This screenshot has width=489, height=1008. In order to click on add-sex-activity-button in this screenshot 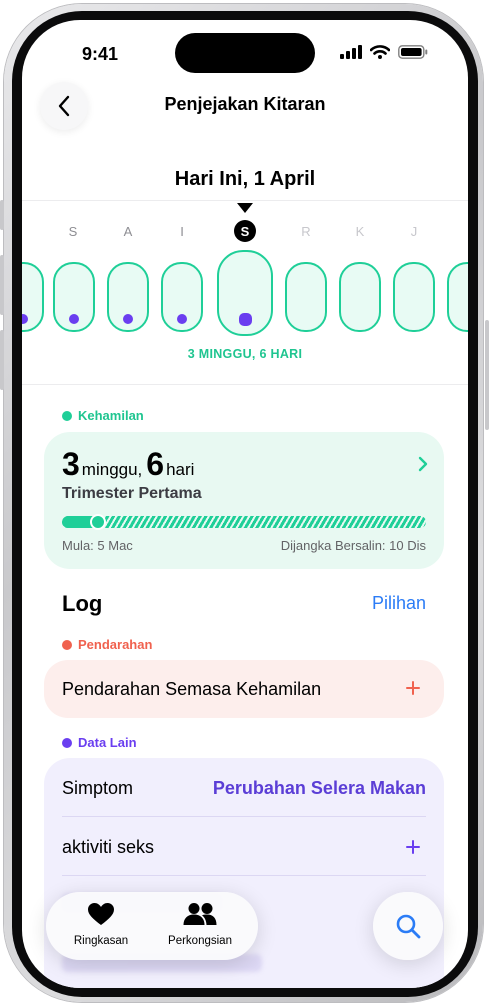, I will do `click(413, 847)`.